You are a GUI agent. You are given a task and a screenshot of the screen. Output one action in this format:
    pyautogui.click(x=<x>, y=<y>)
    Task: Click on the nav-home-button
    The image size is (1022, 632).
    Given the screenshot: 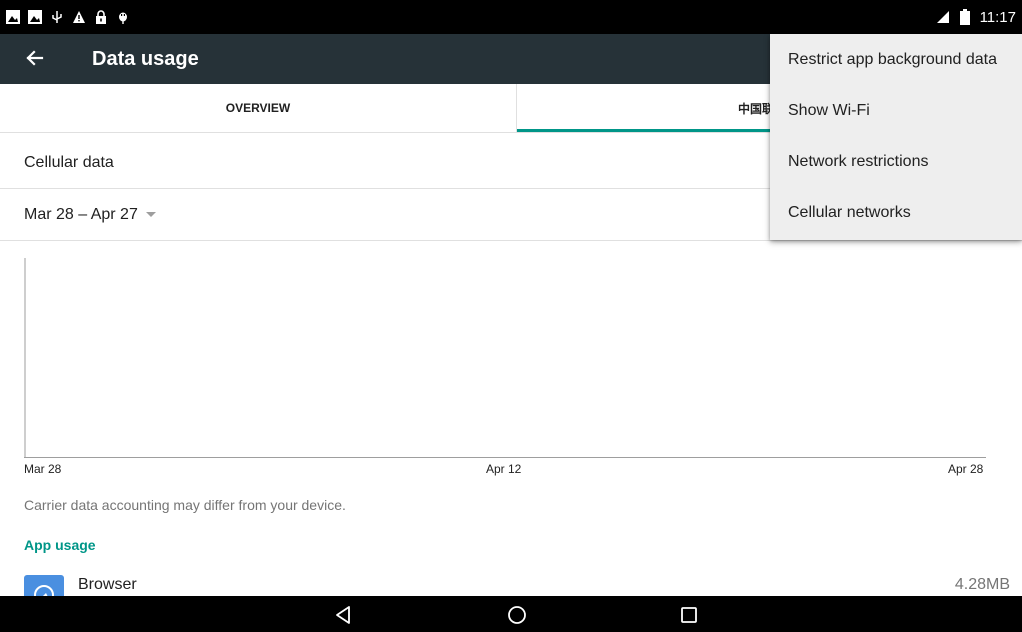 What is the action you would take?
    pyautogui.click(x=517, y=615)
    